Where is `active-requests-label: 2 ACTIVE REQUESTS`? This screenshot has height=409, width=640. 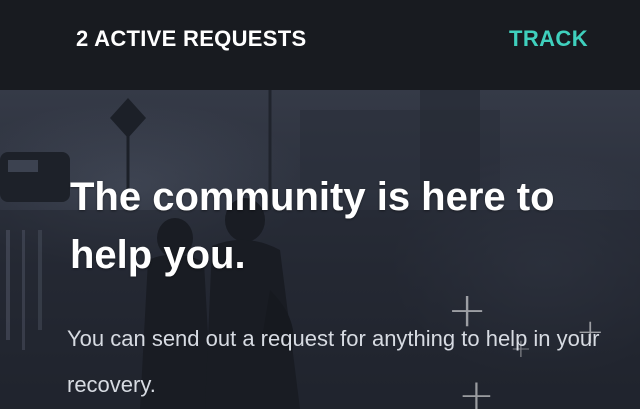
active-requests-label: 2 ACTIVE REQUESTS is located at coordinates (191, 39).